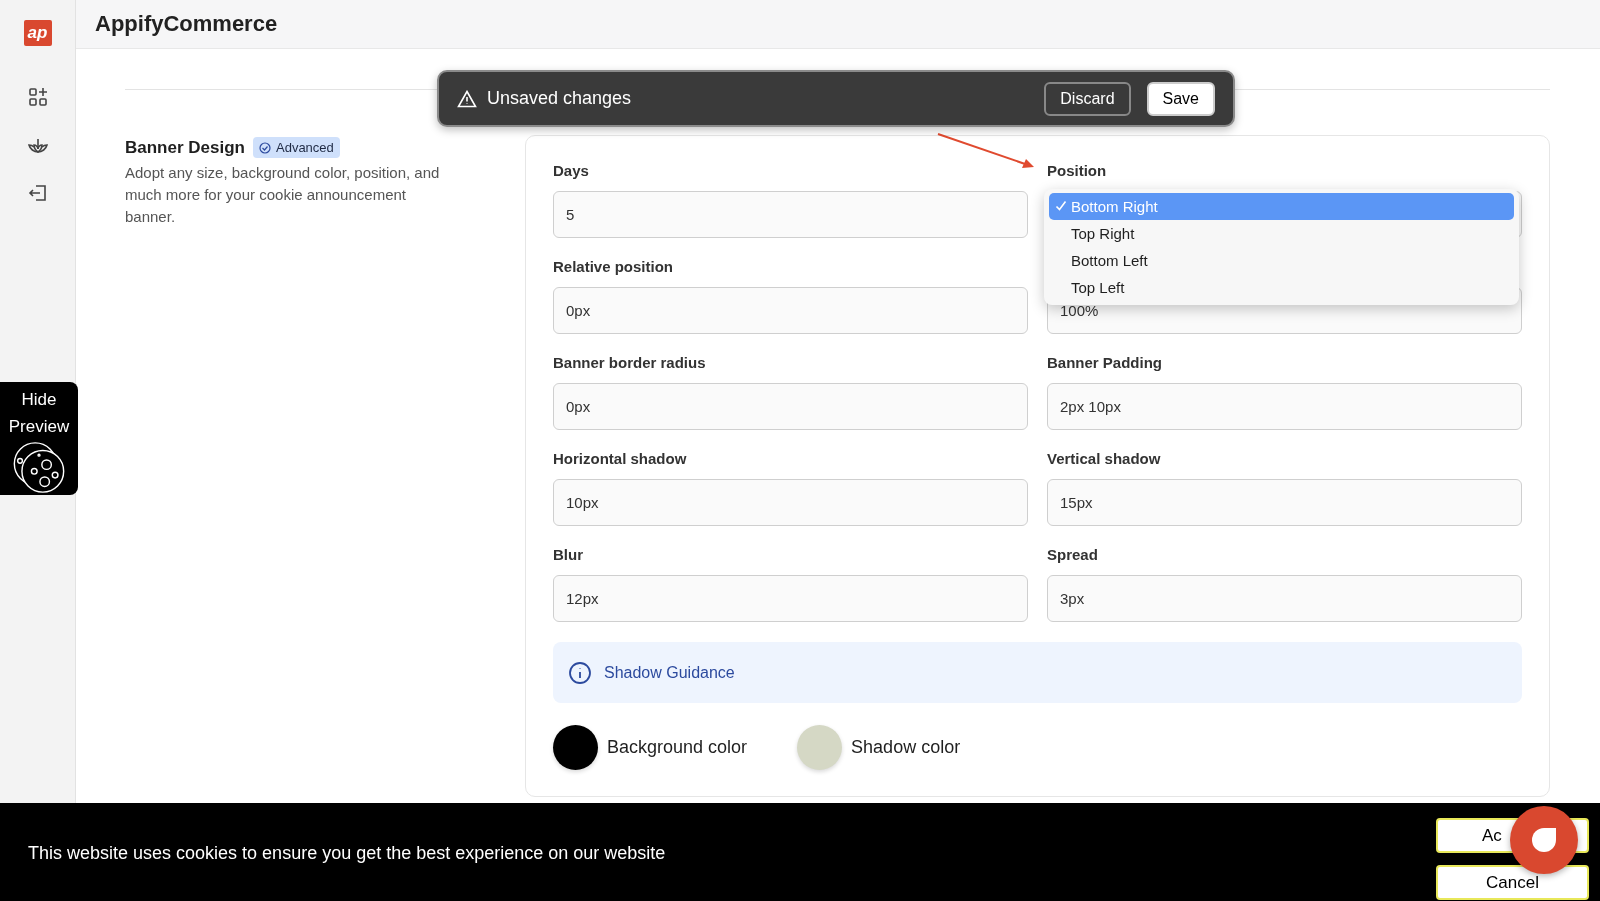 This screenshot has width=1600, height=901. I want to click on warning-icon, so click(467, 98).